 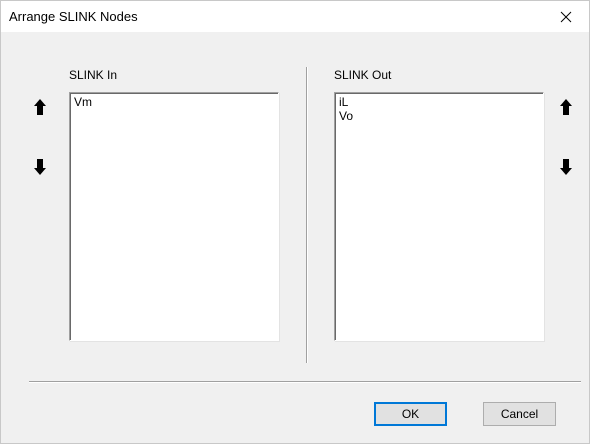 I want to click on horizontal-separator, so click(x=305, y=382).